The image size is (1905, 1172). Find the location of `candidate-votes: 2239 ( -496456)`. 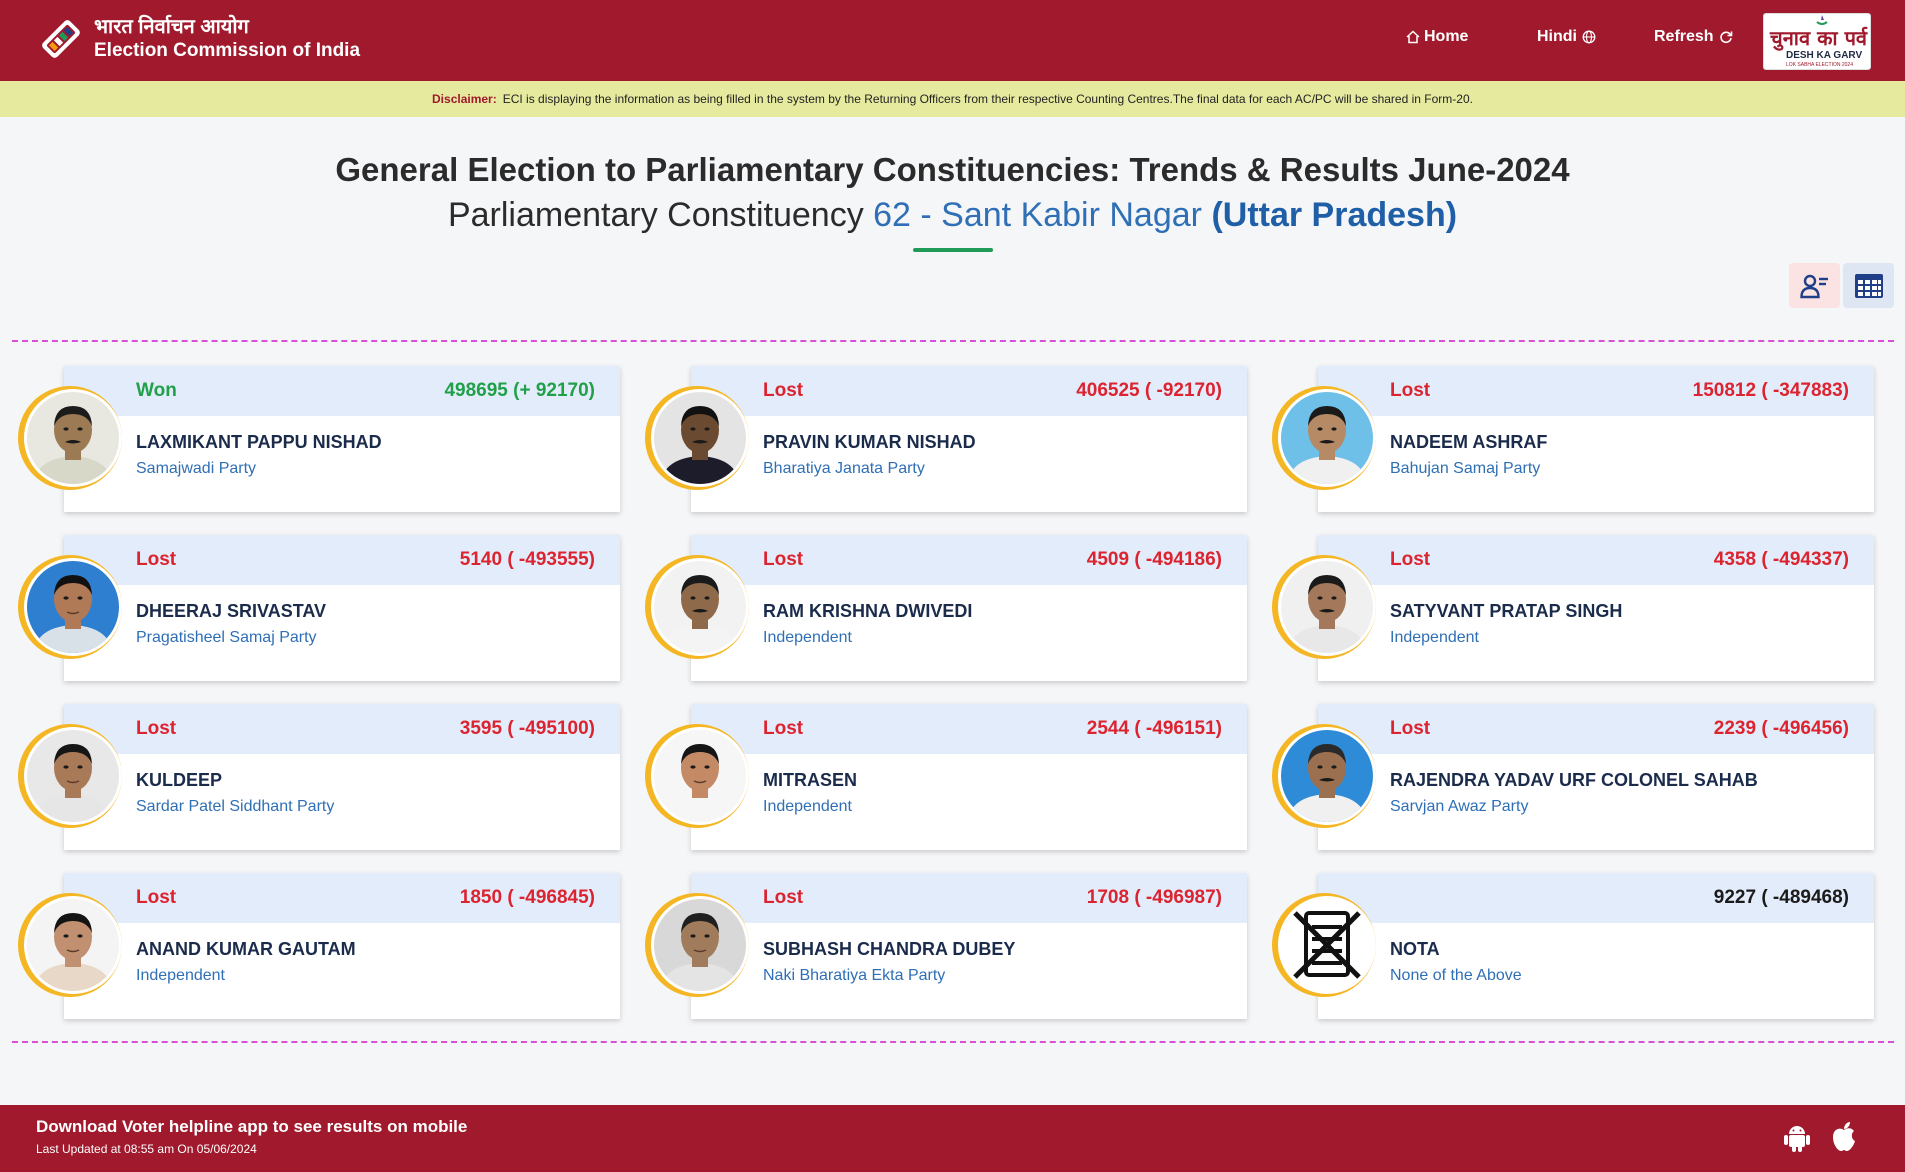

candidate-votes: 2239 ( -496456) is located at coordinates (1781, 728).